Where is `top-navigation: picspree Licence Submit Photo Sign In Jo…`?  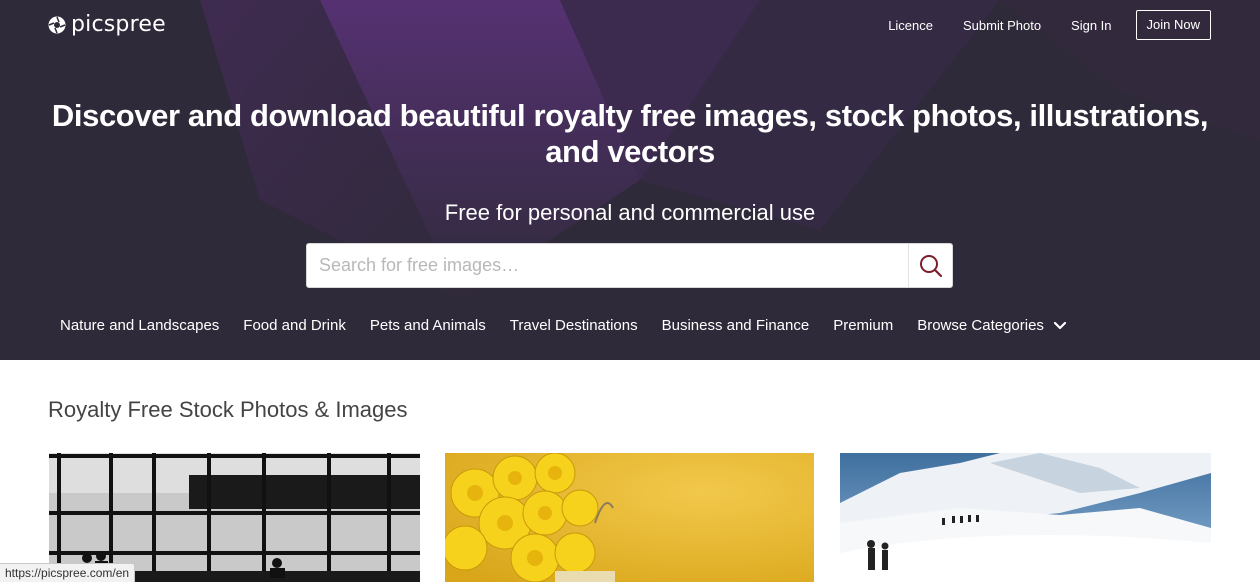
top-navigation: picspree Licence Submit Photo Sign In Jo… is located at coordinates (630, 25).